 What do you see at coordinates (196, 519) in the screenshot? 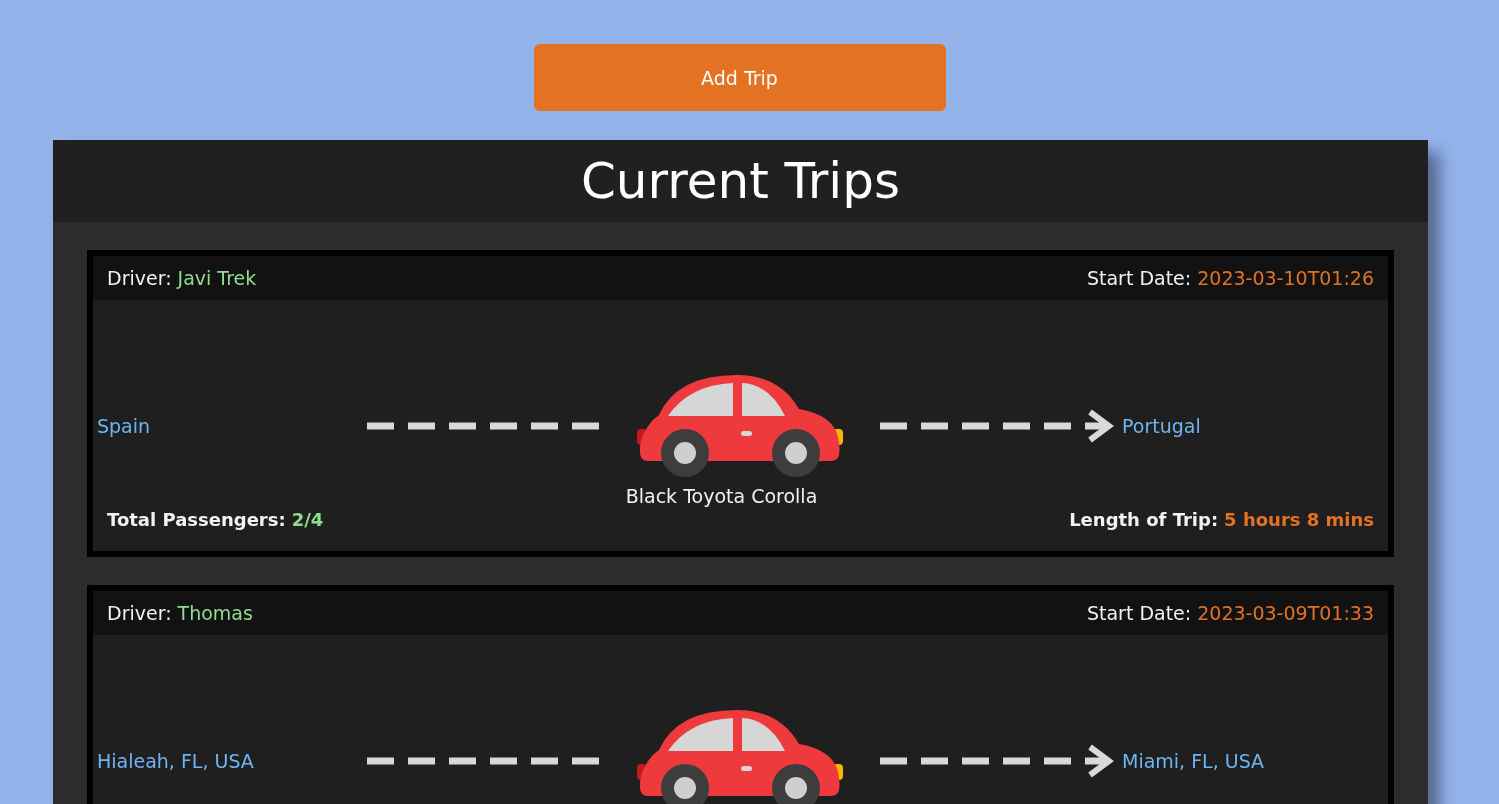
I see `passengers-label: Total Passengers:` at bounding box center [196, 519].